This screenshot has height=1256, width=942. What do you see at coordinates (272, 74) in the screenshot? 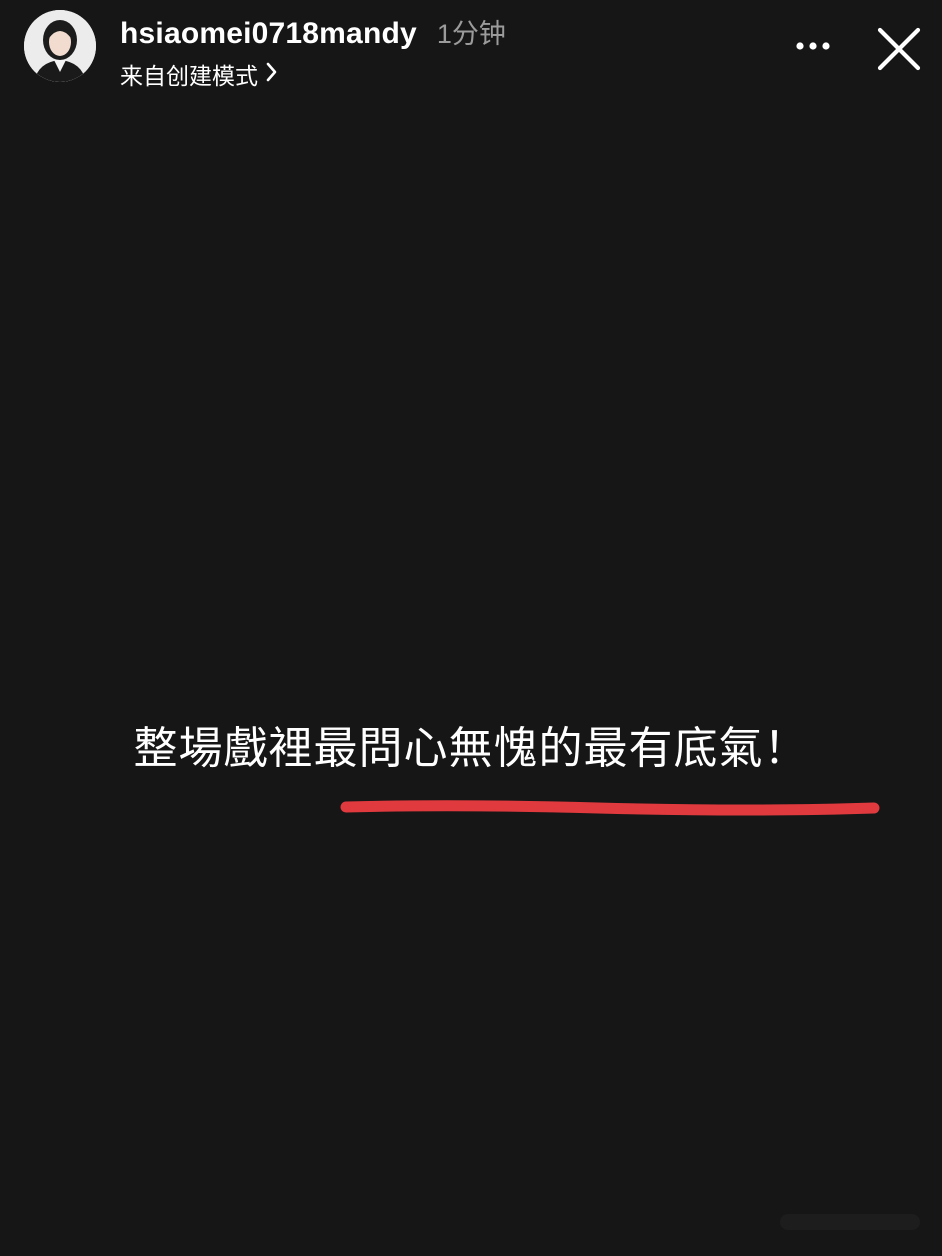
I see `chevron-right-icon` at bounding box center [272, 74].